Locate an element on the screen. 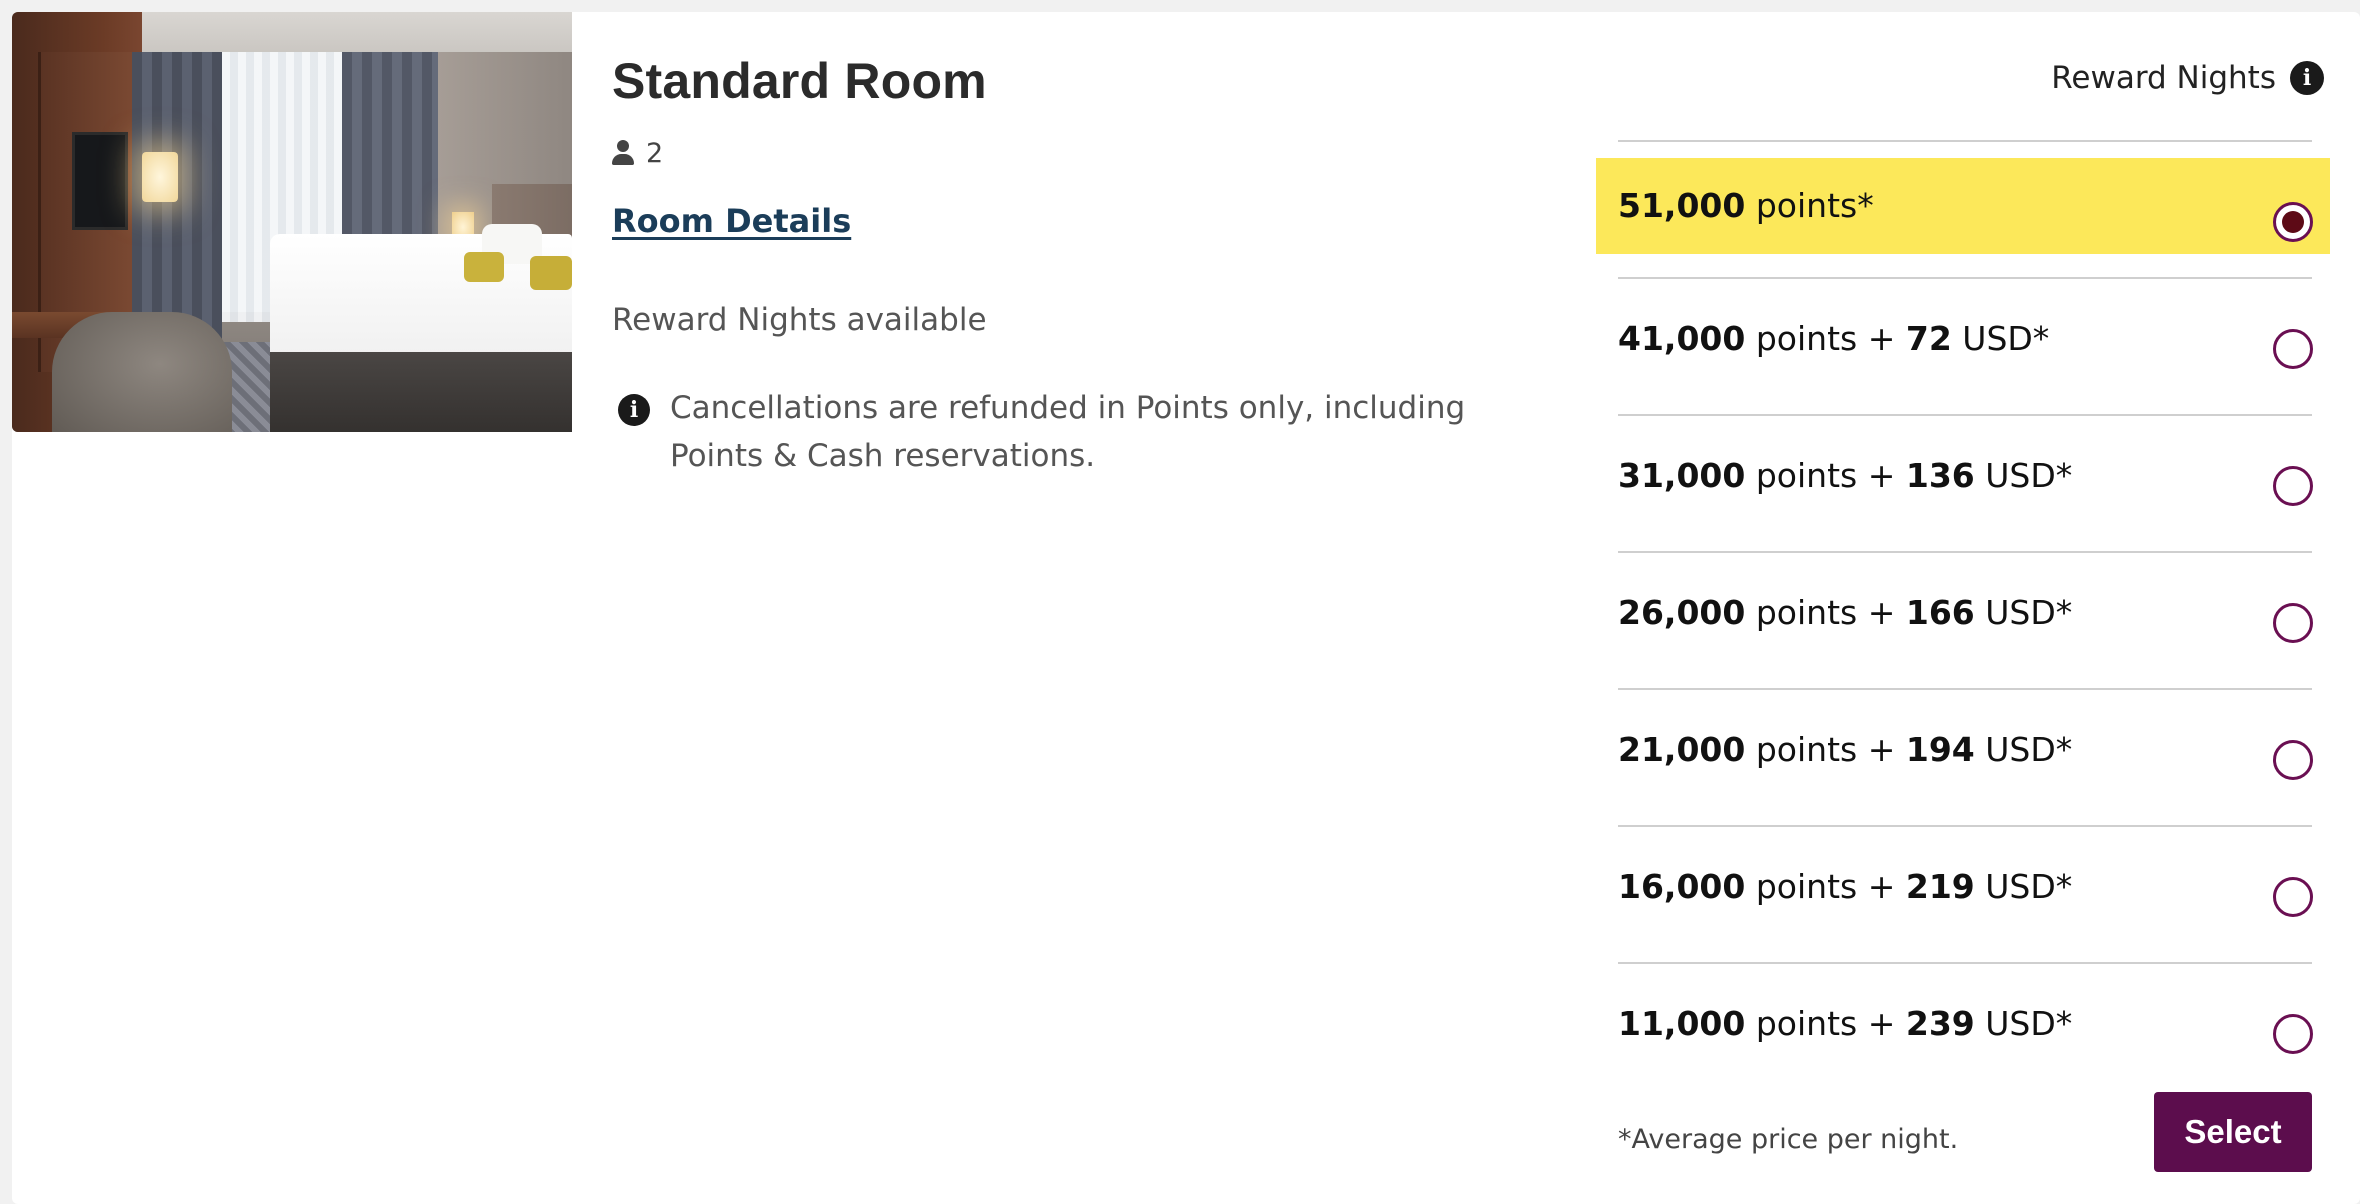 This screenshot has height=1204, width=2360. rate-points: 26,000 is located at coordinates (1682, 612).